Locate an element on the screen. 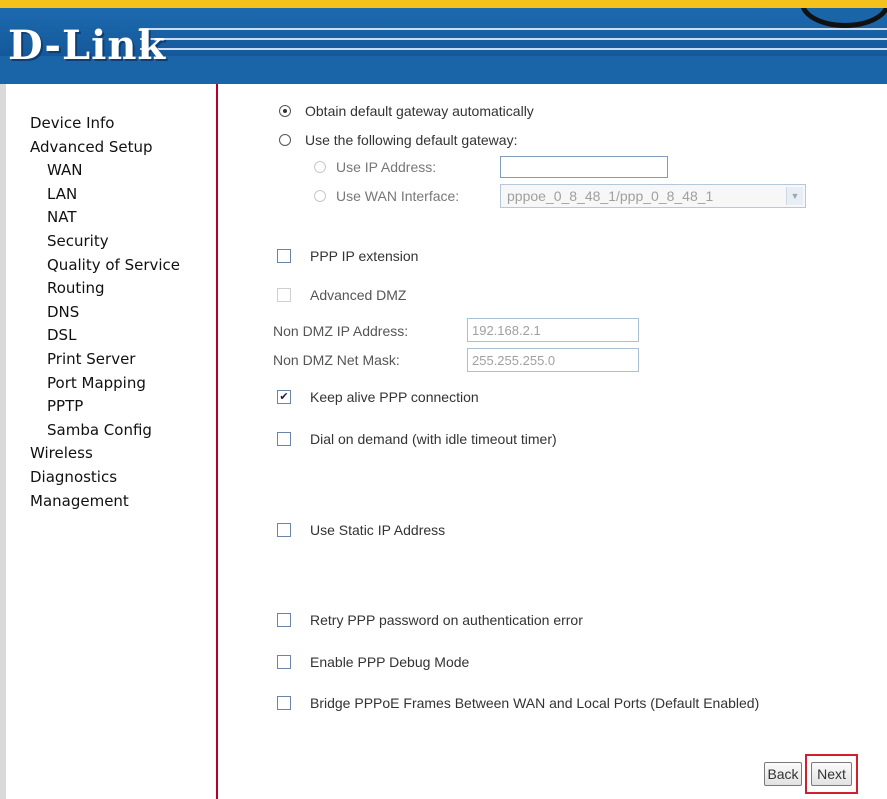 The image size is (887, 799). non-dmz-ip-input is located at coordinates (553, 330).